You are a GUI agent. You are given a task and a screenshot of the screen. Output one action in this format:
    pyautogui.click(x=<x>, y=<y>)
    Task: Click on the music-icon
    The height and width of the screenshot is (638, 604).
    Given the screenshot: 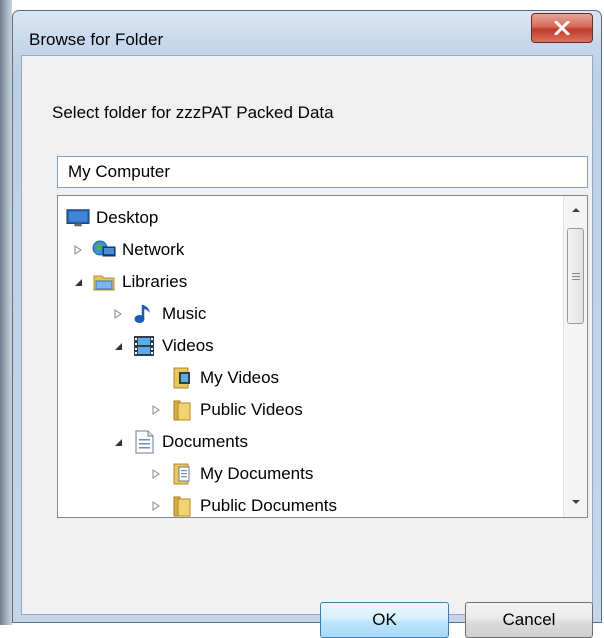 What is the action you would take?
    pyautogui.click(x=144, y=314)
    